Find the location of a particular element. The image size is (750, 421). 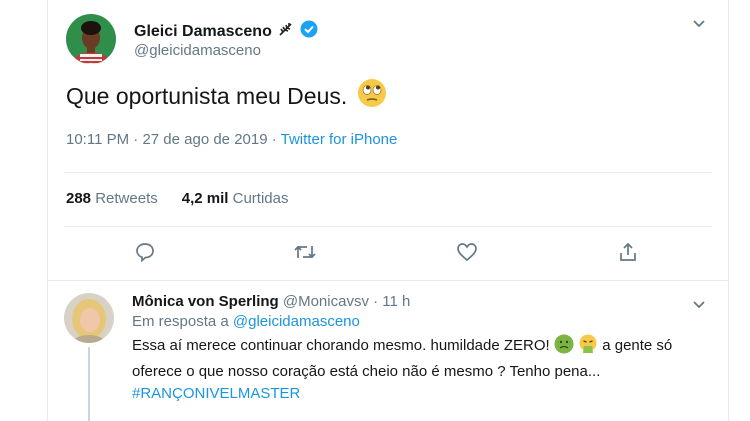

tweet-stats: 288 Retweets 4,2 mil Curtidas is located at coordinates (177, 198).